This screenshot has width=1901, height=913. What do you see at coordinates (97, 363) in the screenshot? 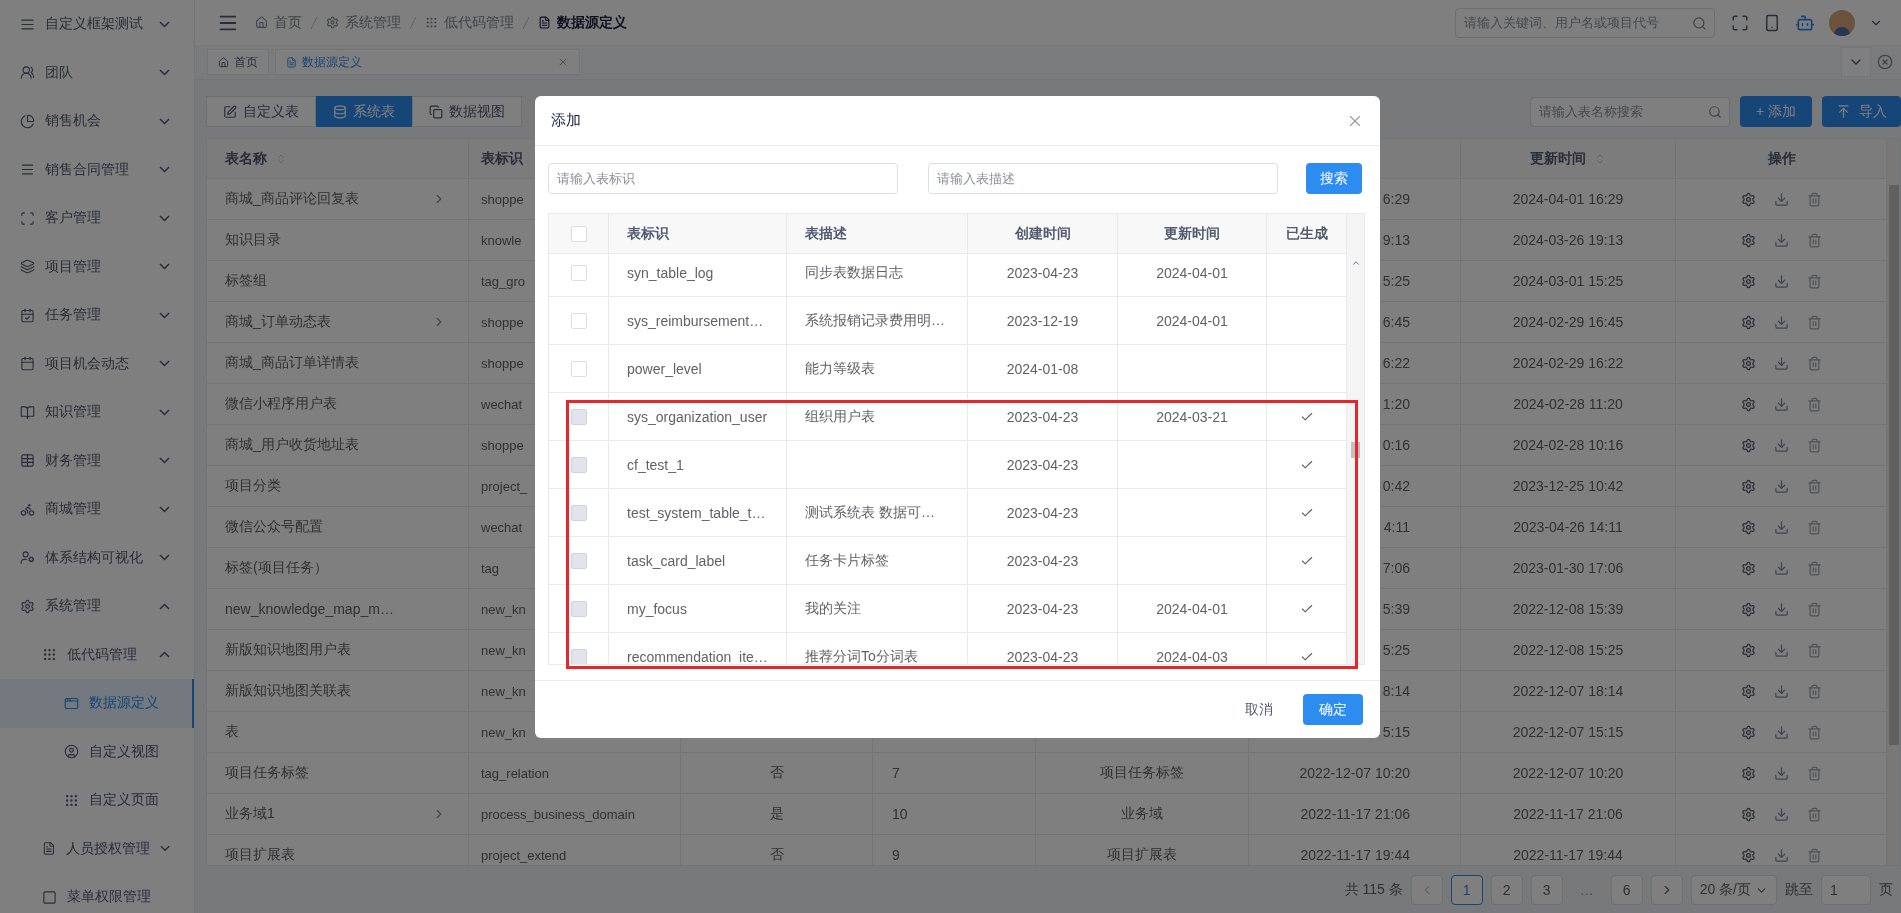
I see `sidebar-item: 项目机会动态` at bounding box center [97, 363].